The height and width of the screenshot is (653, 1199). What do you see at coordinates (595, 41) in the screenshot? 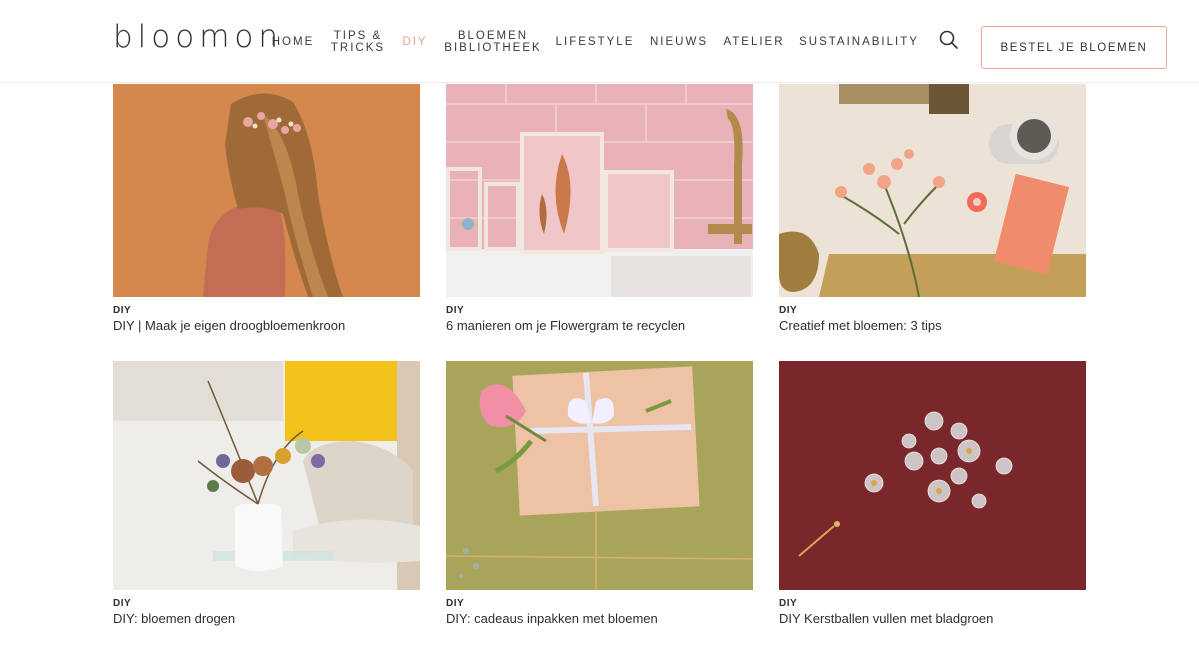
I see `nav-item-lifestyle: LIFESTYLE` at bounding box center [595, 41].